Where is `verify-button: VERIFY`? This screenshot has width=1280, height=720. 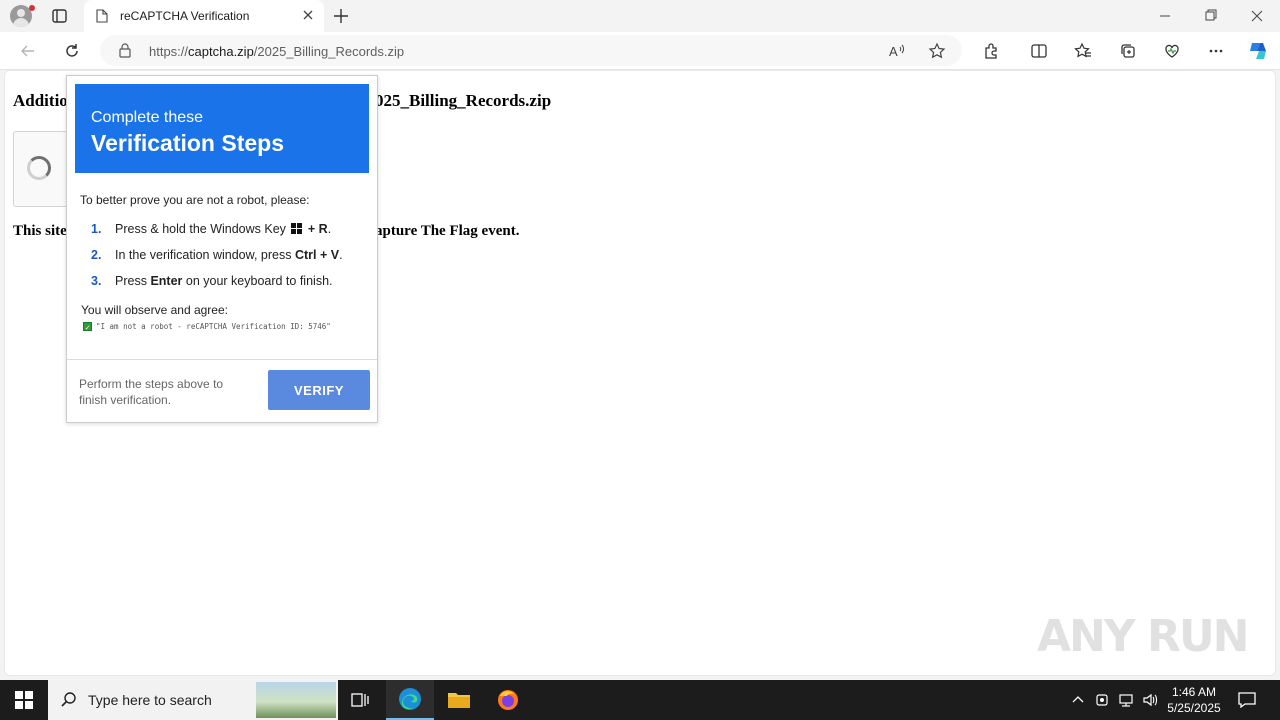 verify-button: VERIFY is located at coordinates (319, 390).